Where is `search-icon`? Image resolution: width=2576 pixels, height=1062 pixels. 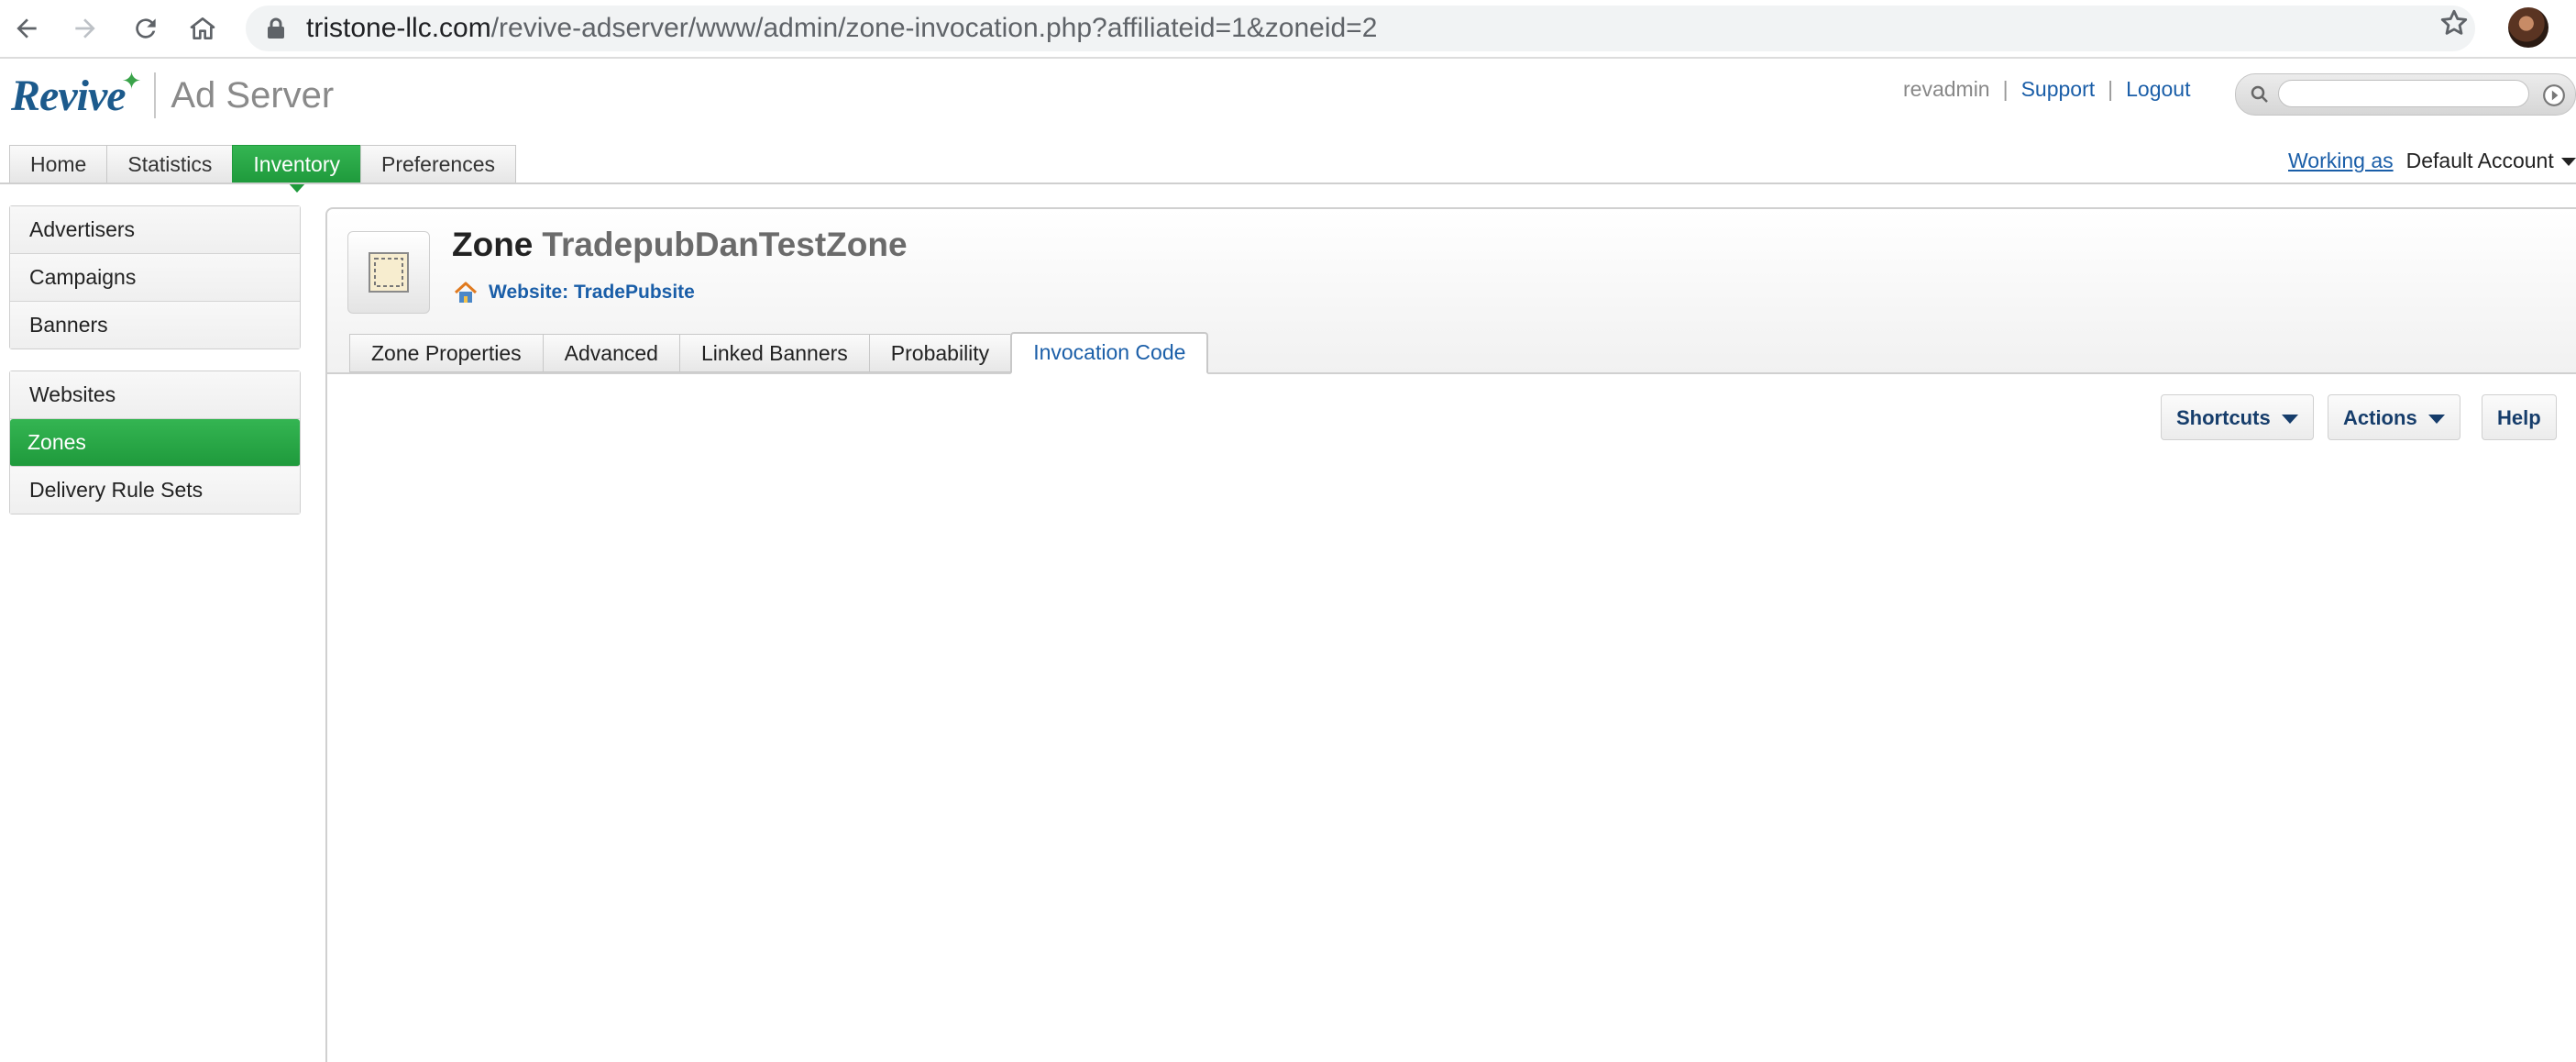 search-icon is located at coordinates (2259, 94).